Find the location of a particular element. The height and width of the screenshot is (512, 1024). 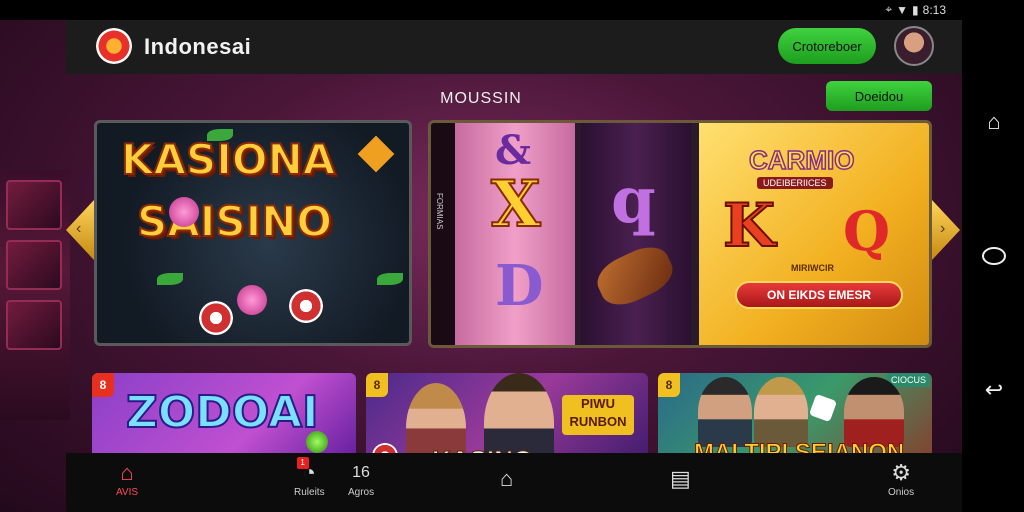

back-arrow-icon: ↩ is located at coordinates (994, 389).